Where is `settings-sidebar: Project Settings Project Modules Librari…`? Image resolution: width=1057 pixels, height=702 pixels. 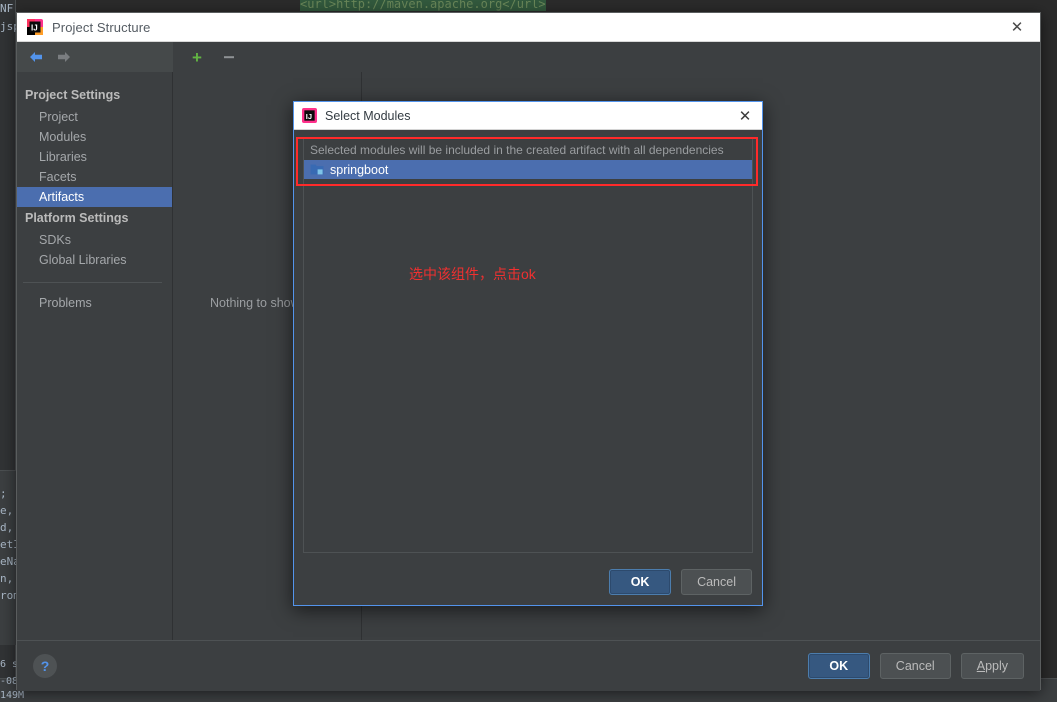 settings-sidebar: Project Settings Project Modules Librari… is located at coordinates (95, 356).